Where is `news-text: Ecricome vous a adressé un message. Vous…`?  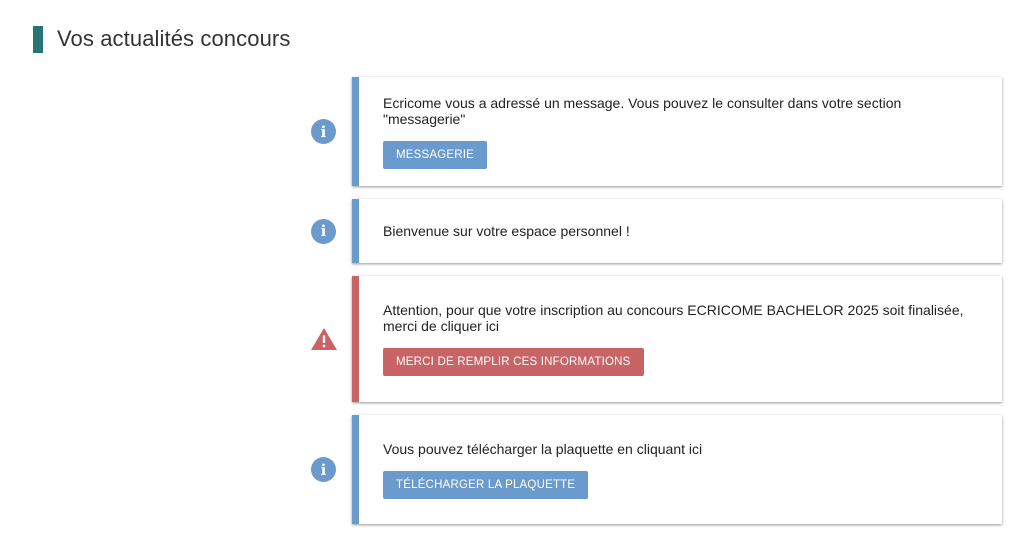
news-text: Ecricome vous a adressé un message. Vous… is located at coordinates (642, 110).